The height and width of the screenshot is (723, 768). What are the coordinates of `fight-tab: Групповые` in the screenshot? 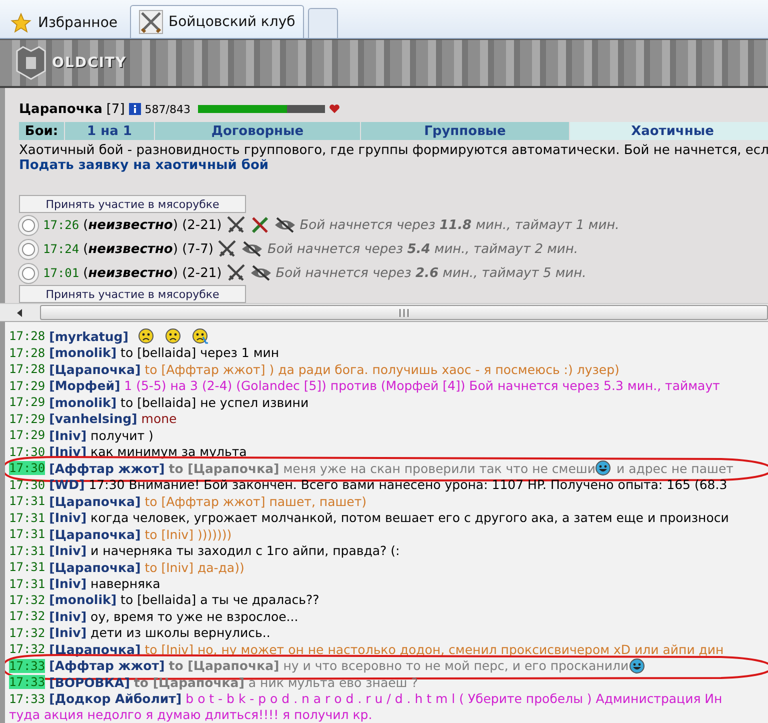 It's located at (465, 131).